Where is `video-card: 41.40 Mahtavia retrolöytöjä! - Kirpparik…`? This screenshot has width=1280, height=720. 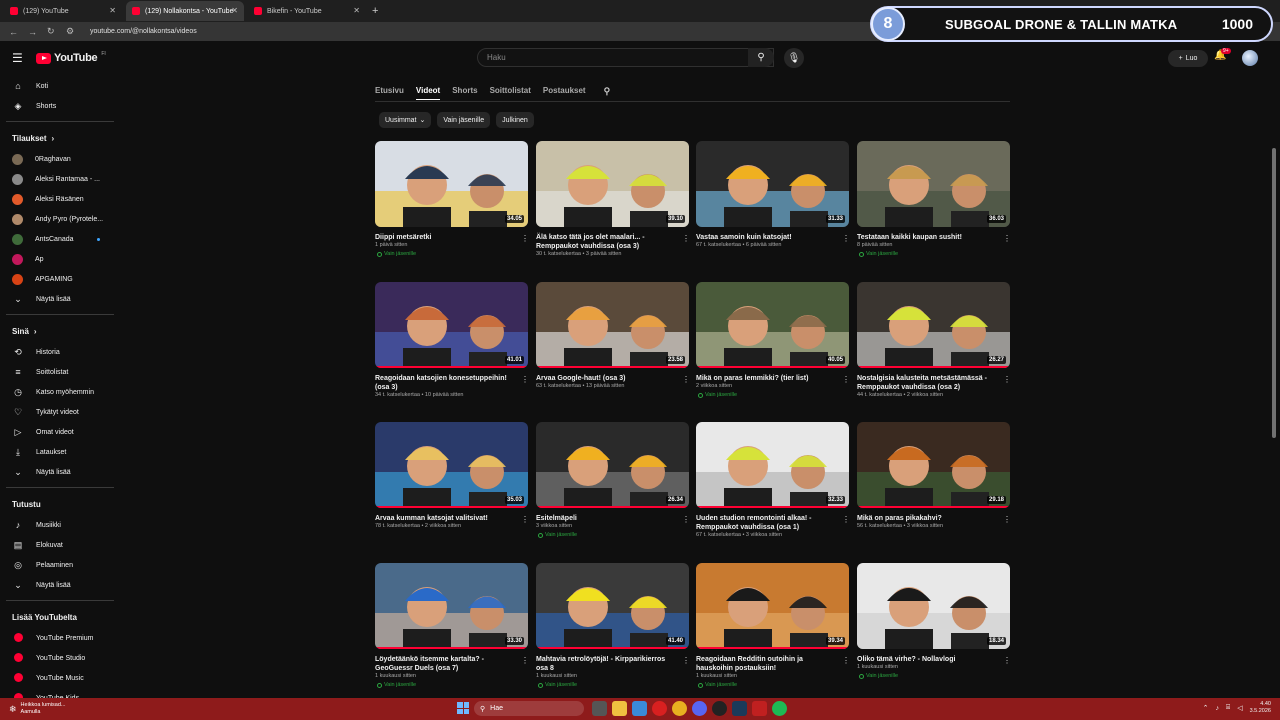
video-card: 41.40 Mahtavia retrolöytöjä! - Kirpparik… is located at coordinates (613, 630).